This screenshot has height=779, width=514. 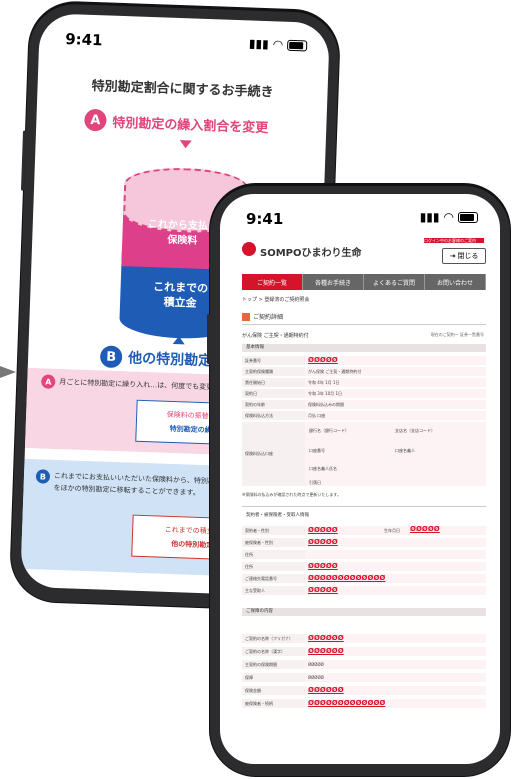 I want to click on section-bar-coverage: ご保障の内容, so click(x=364, y=612).